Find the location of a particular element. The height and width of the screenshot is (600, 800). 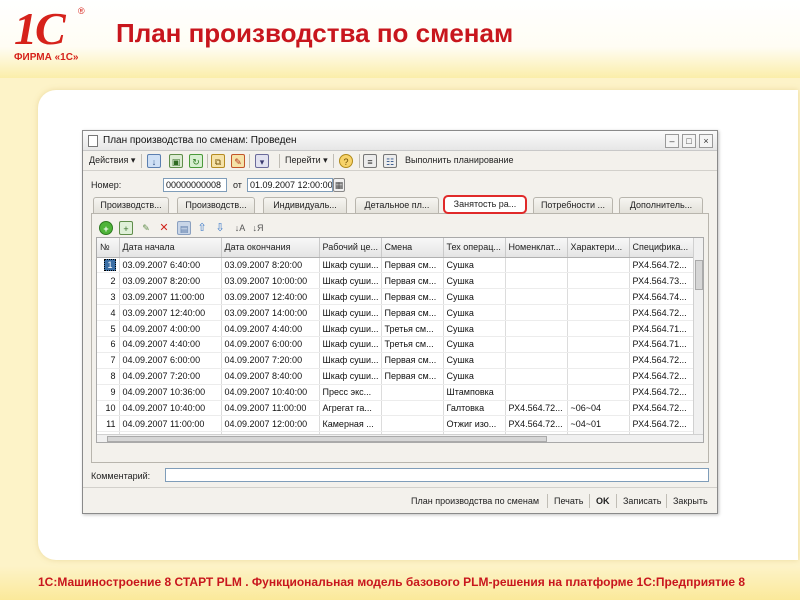

horizontal-scroll-thumb is located at coordinates (327, 439).